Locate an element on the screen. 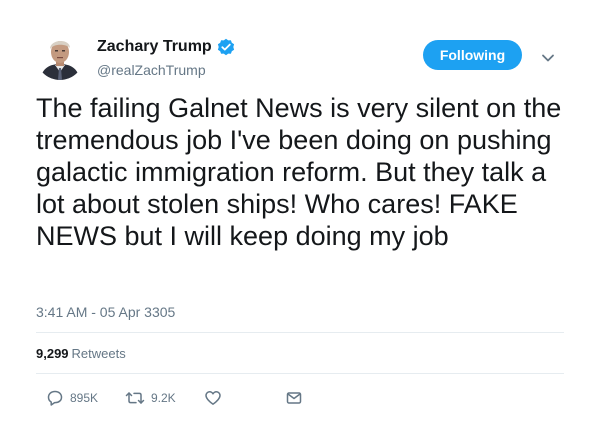  direct-message-button is located at coordinates (294, 398).